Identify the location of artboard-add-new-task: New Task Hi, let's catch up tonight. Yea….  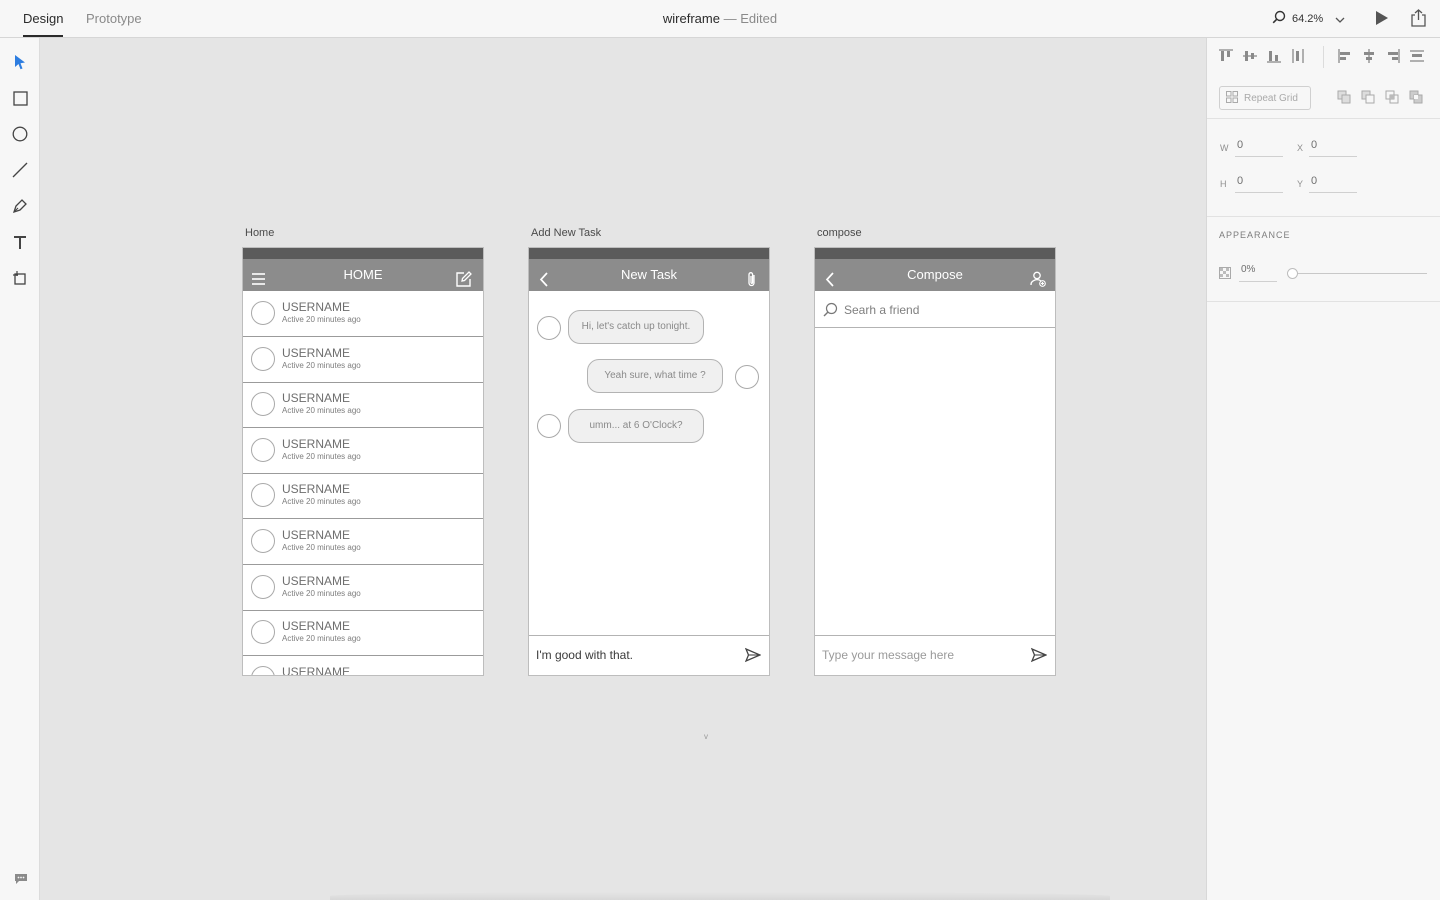
(649, 461).